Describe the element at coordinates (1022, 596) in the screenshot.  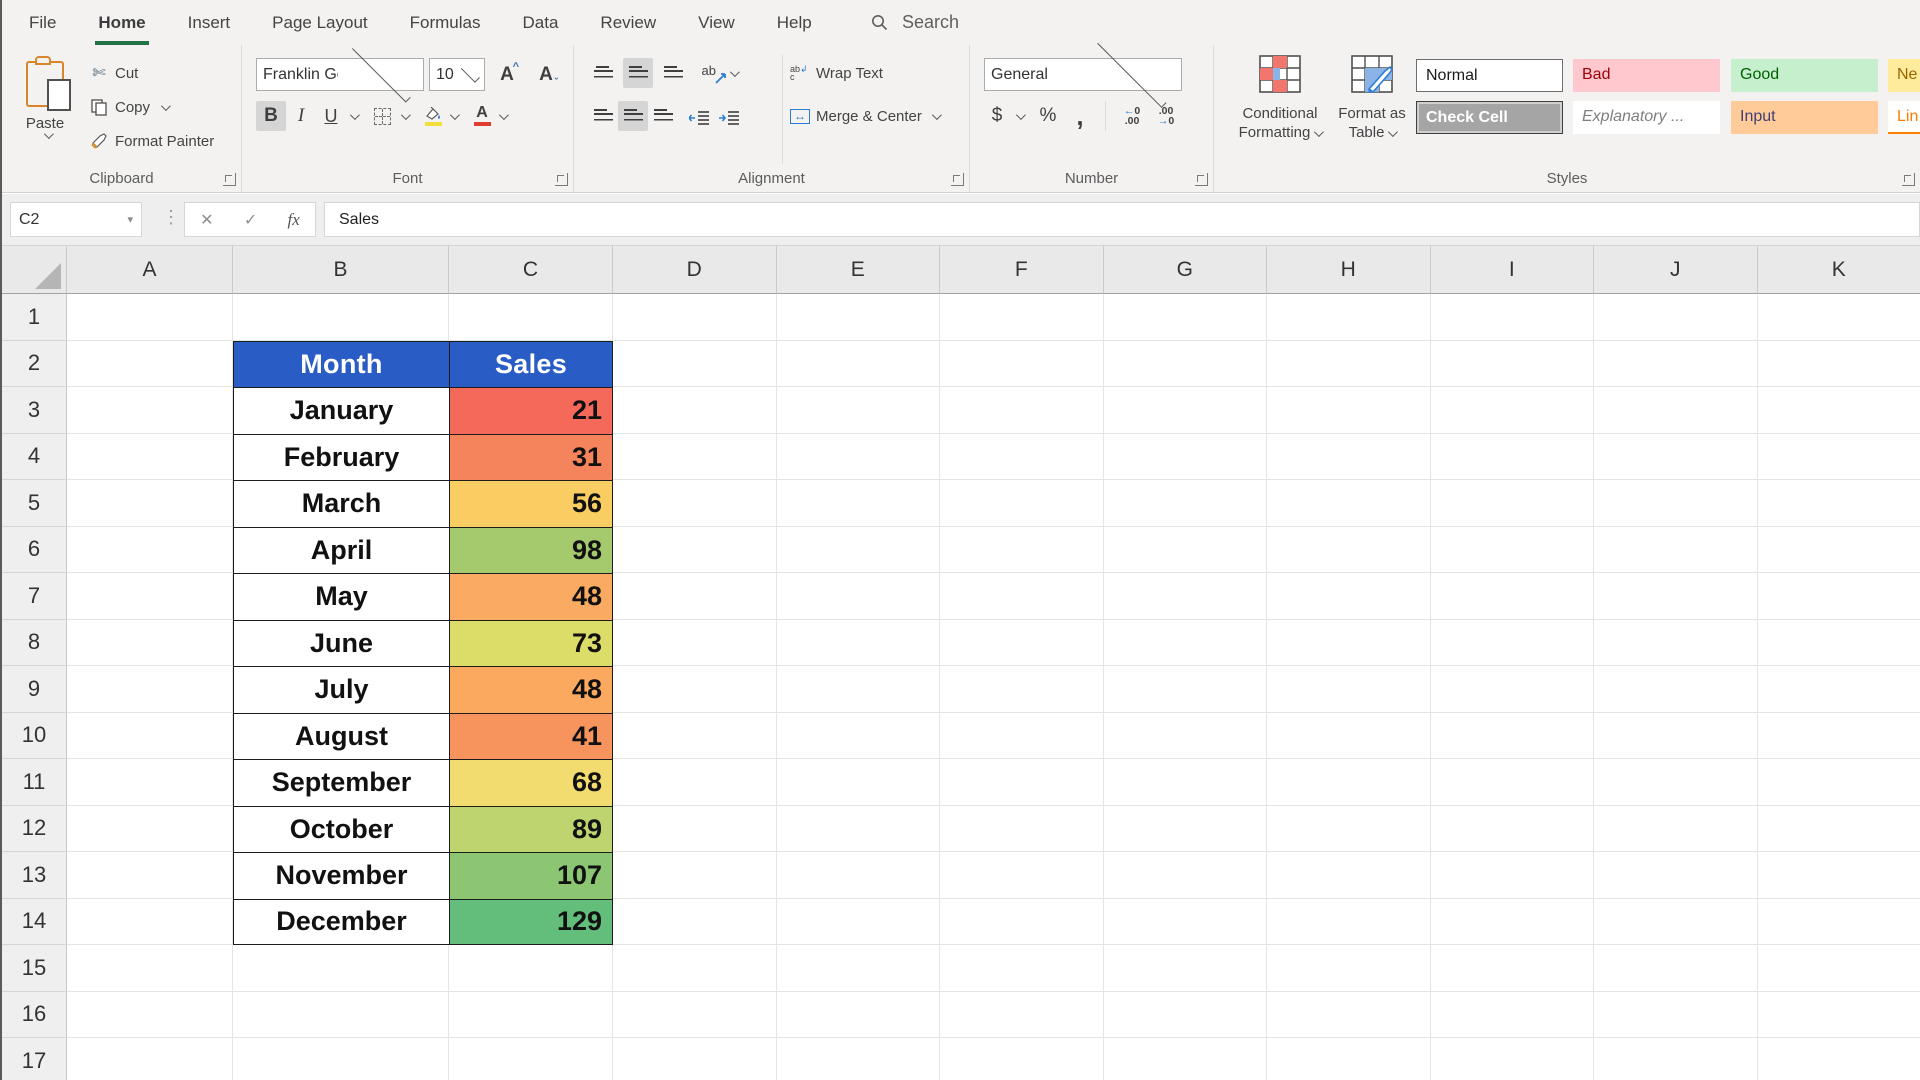
I see `cell-F7` at that location.